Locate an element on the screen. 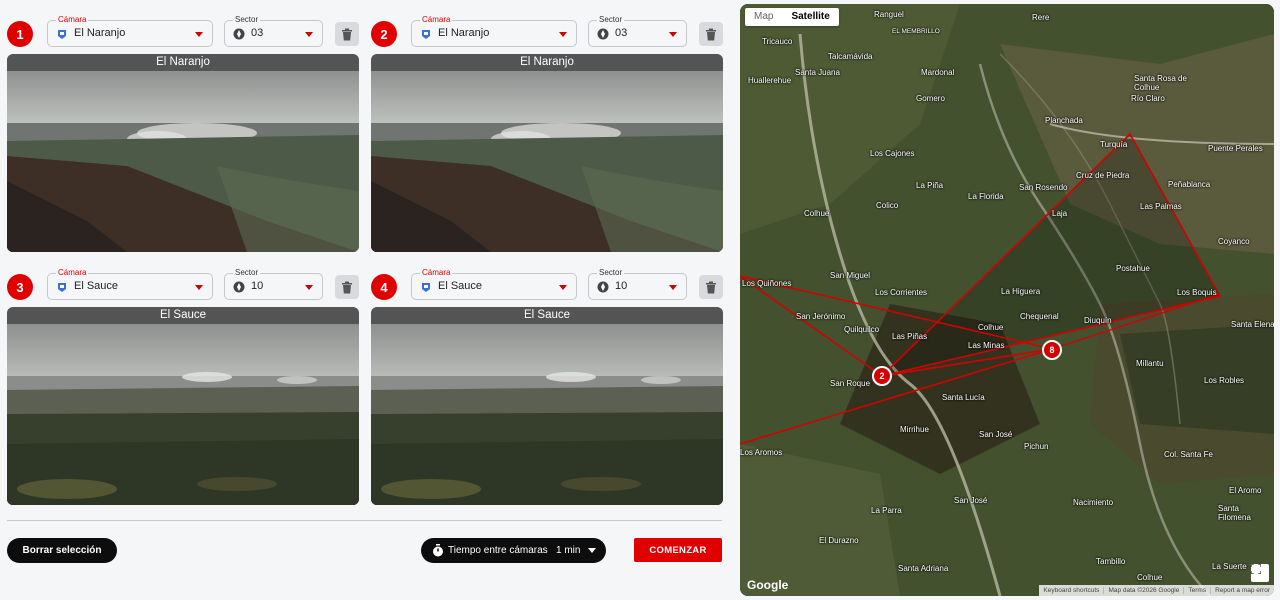 The image size is (1280, 600). place-label: Laja is located at coordinates (1060, 213).